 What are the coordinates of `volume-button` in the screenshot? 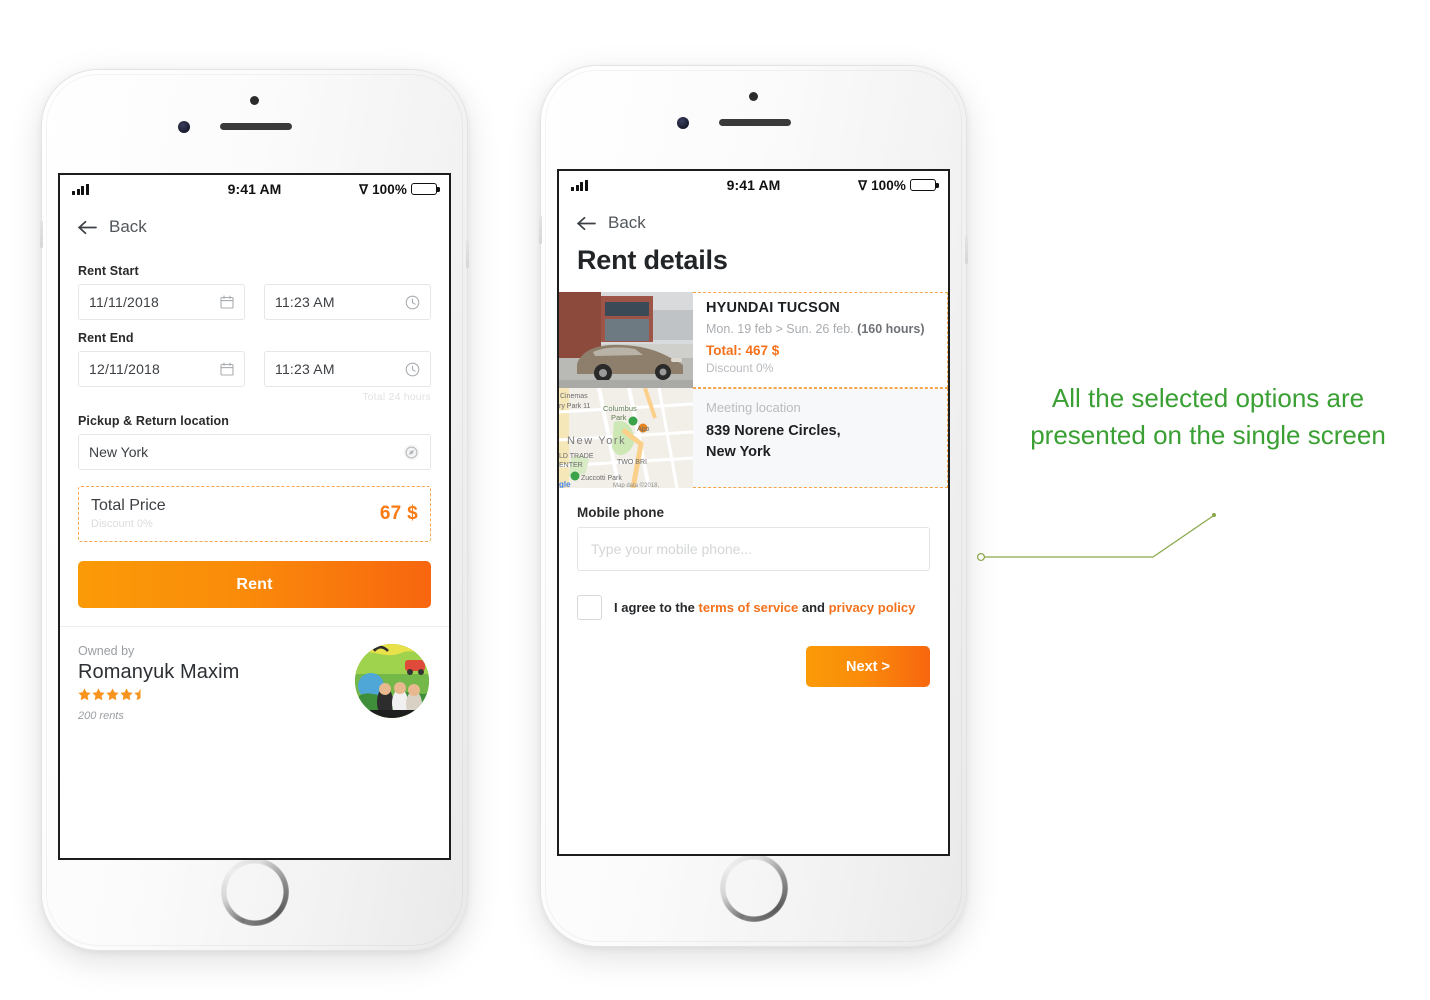 It's located at (540, 230).